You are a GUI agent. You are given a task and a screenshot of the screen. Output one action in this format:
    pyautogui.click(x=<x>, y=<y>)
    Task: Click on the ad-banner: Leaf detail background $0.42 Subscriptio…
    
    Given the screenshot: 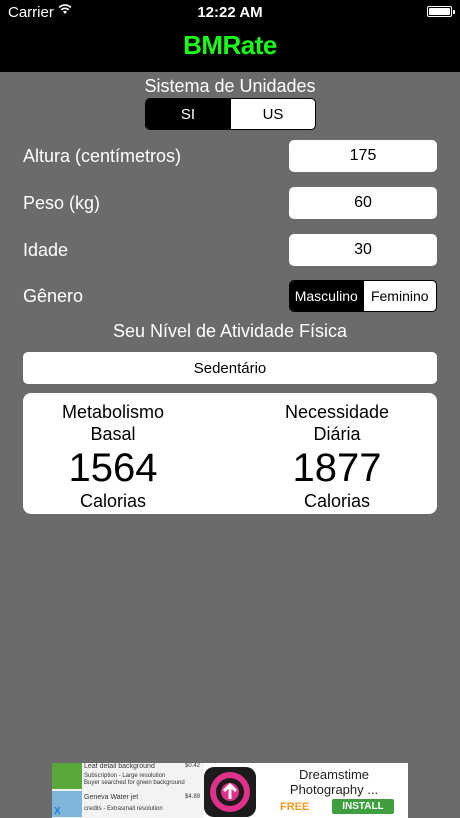 What is the action you would take?
    pyautogui.click(x=230, y=790)
    